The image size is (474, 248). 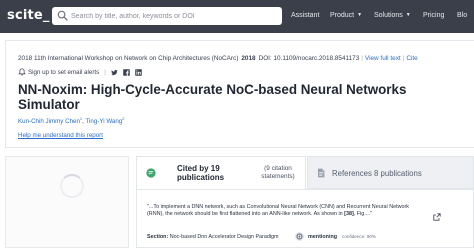 I want to click on mentioning-icon, so click(x=299, y=236).